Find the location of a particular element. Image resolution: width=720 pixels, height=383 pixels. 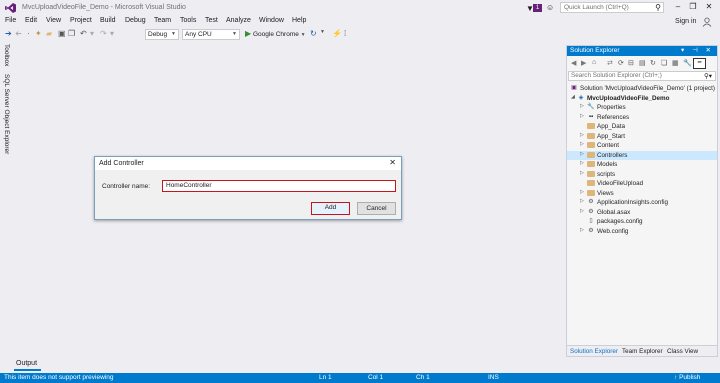

menu-test: Test is located at coordinates (211, 20).